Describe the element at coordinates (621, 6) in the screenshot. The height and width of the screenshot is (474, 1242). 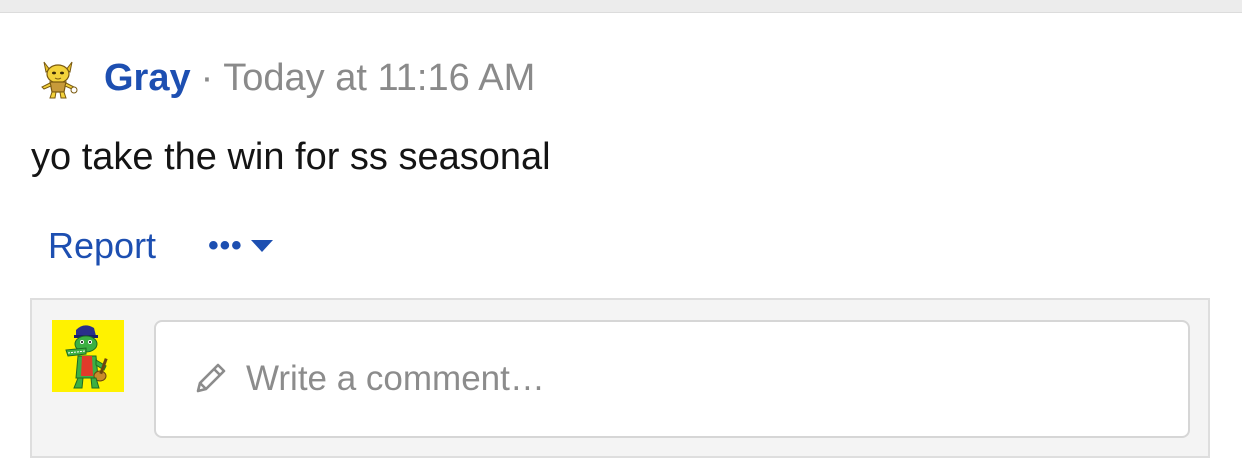
I see `top-divider-band` at that location.